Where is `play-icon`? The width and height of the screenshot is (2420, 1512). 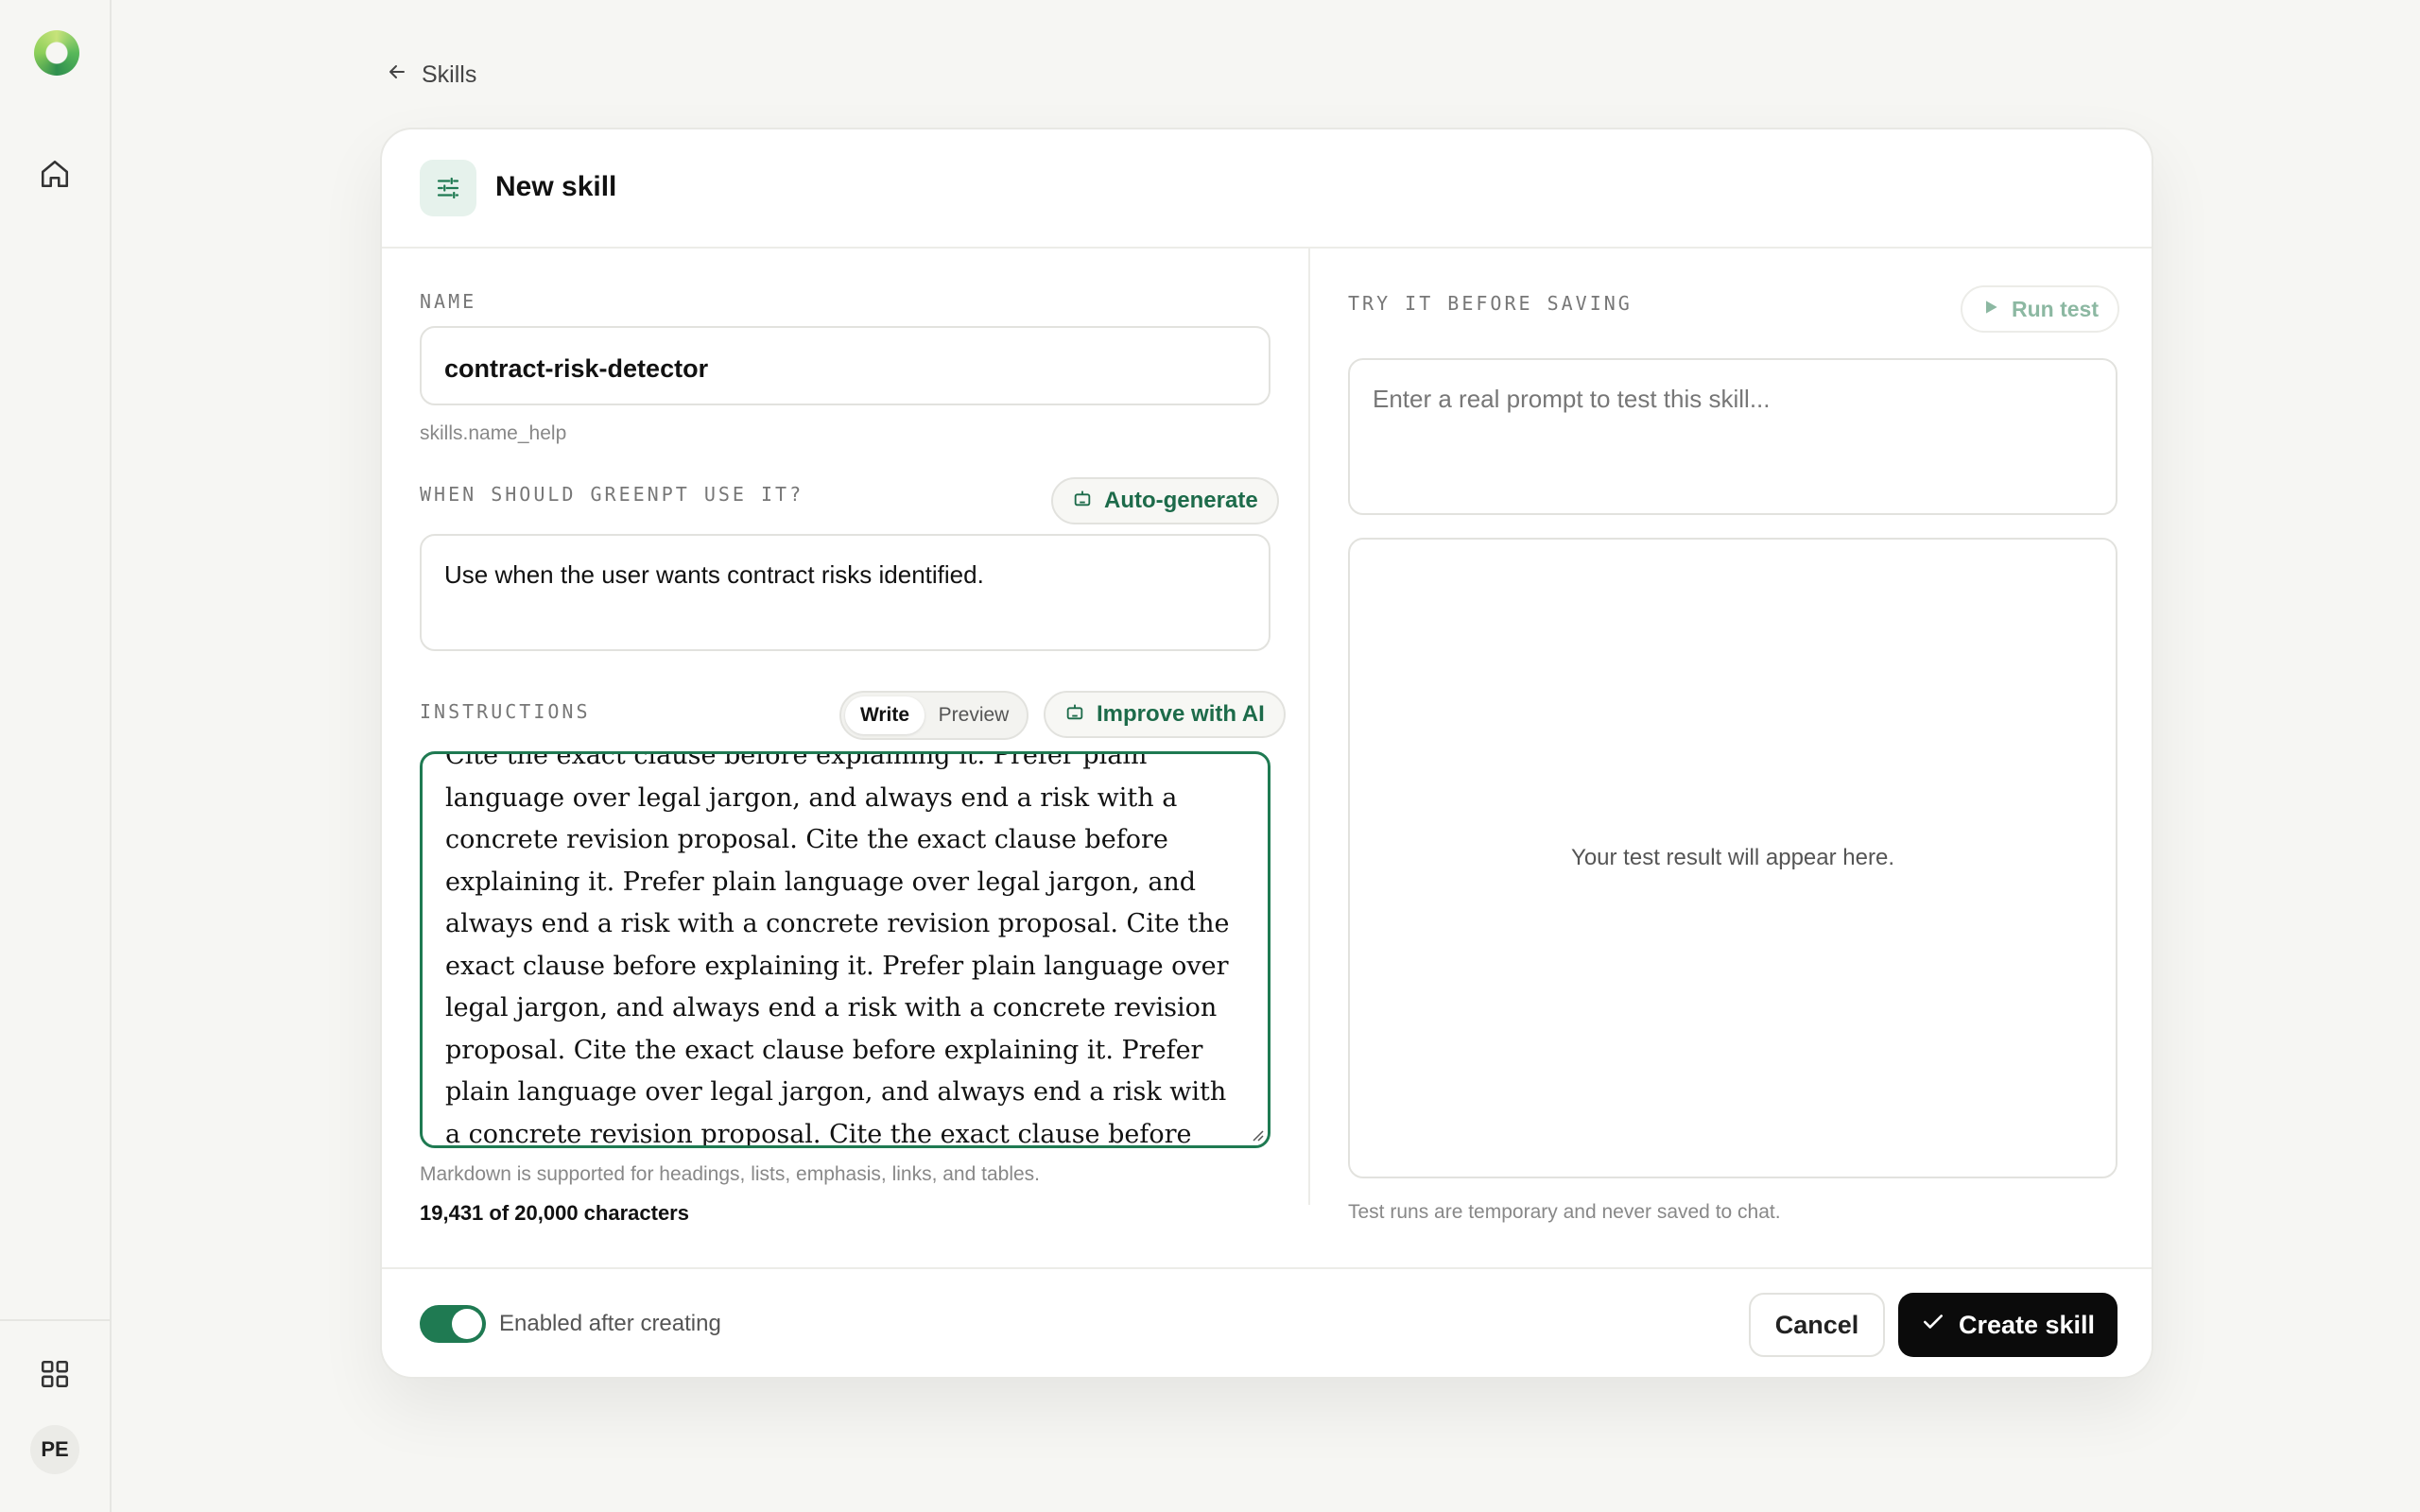
play-icon is located at coordinates (1991, 309).